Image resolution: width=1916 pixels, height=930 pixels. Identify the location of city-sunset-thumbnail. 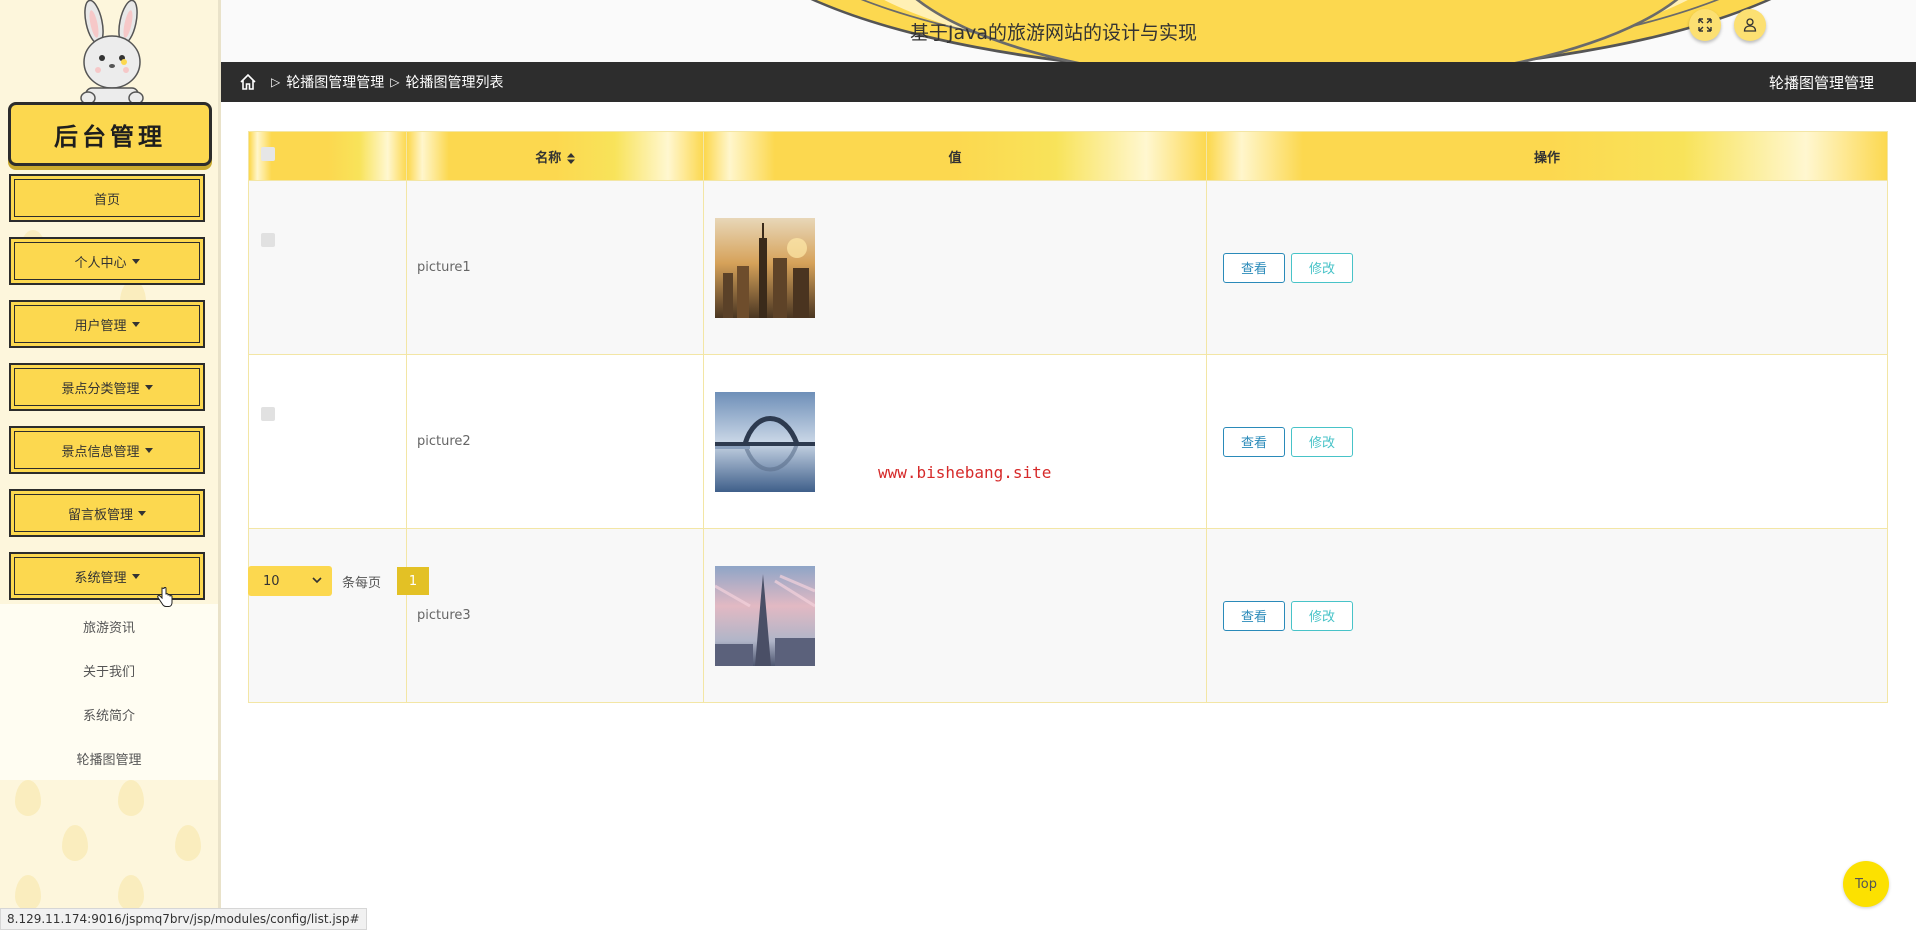
(765, 267).